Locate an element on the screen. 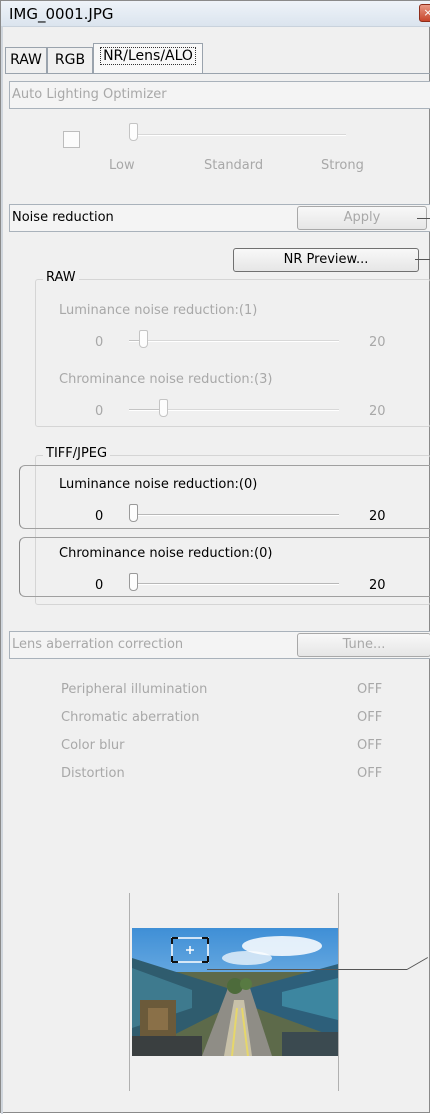 Image resolution: width=430 pixels, height=1117 pixels. tiff-chrominance-max: 20 is located at coordinates (377, 585).